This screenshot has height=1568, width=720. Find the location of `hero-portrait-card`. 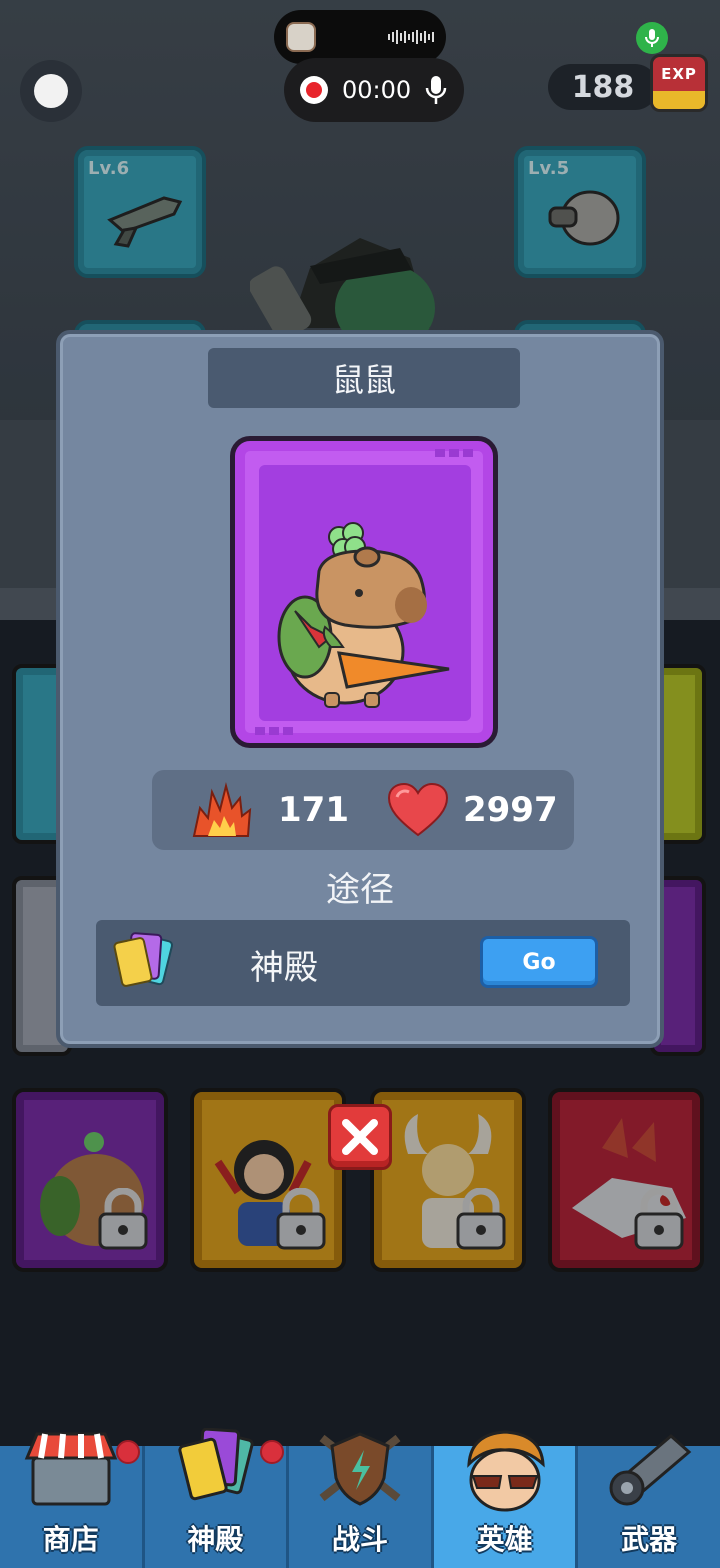

hero-portrait-card is located at coordinates (364, 592).